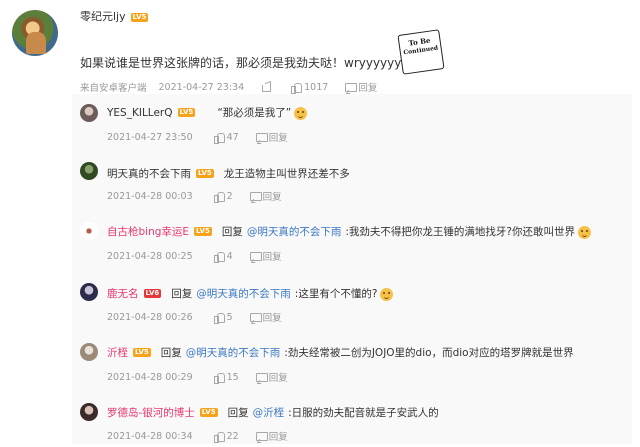  Describe the element at coordinates (229, 317) in the screenshot. I see `reply-likes: 5` at that location.